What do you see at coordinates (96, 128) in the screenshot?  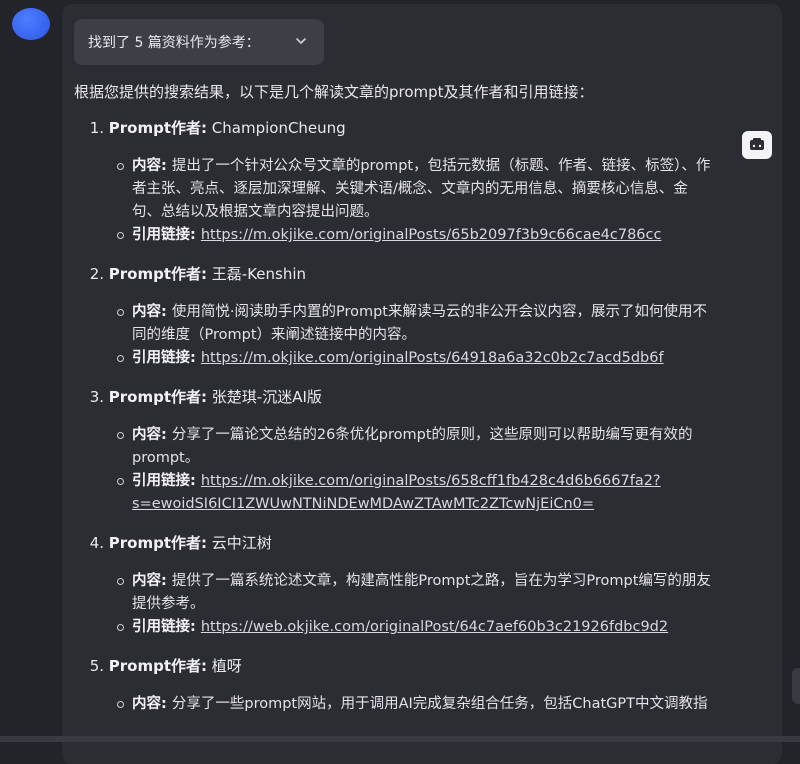 I see `item-number: 1.` at bounding box center [96, 128].